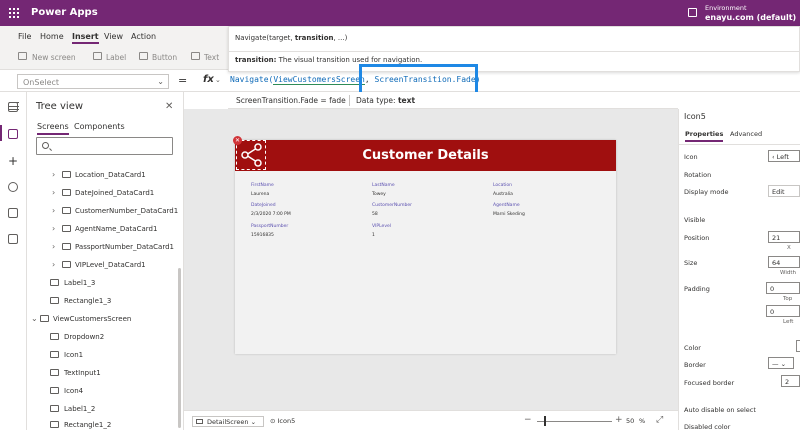 This screenshot has height=431, width=800. What do you see at coordinates (386, 100) in the screenshot?
I see `result-type: Data type: text` at bounding box center [386, 100].